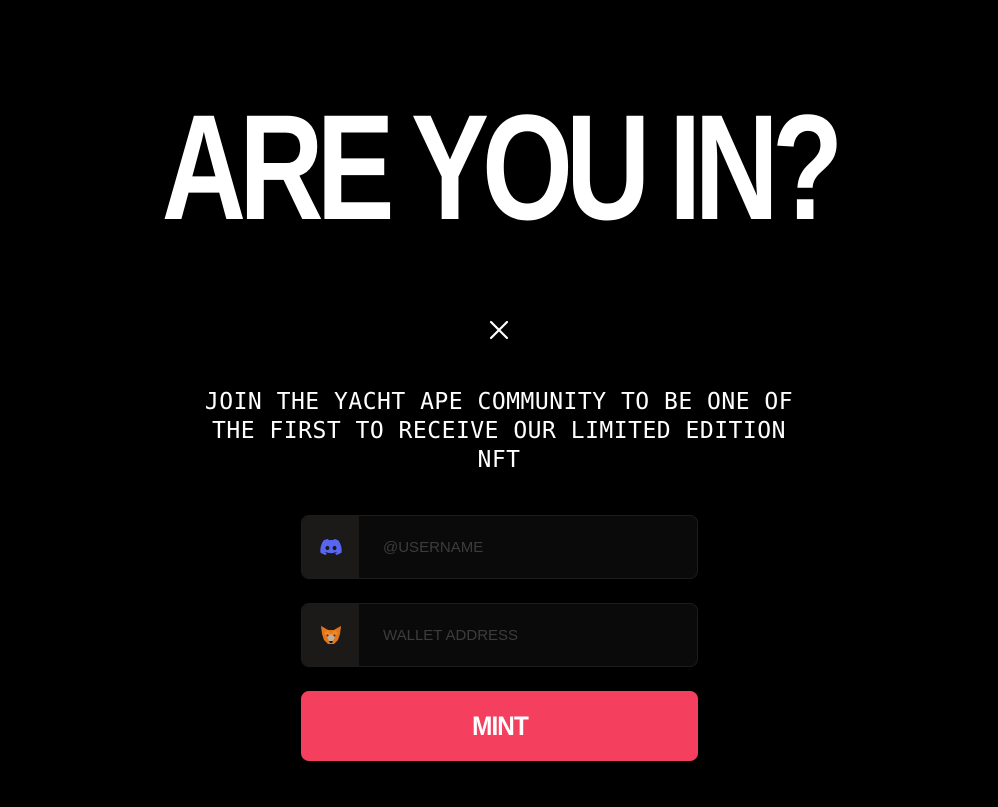 The height and width of the screenshot is (807, 998). I want to click on metamask-fox-icon, so click(330, 635).